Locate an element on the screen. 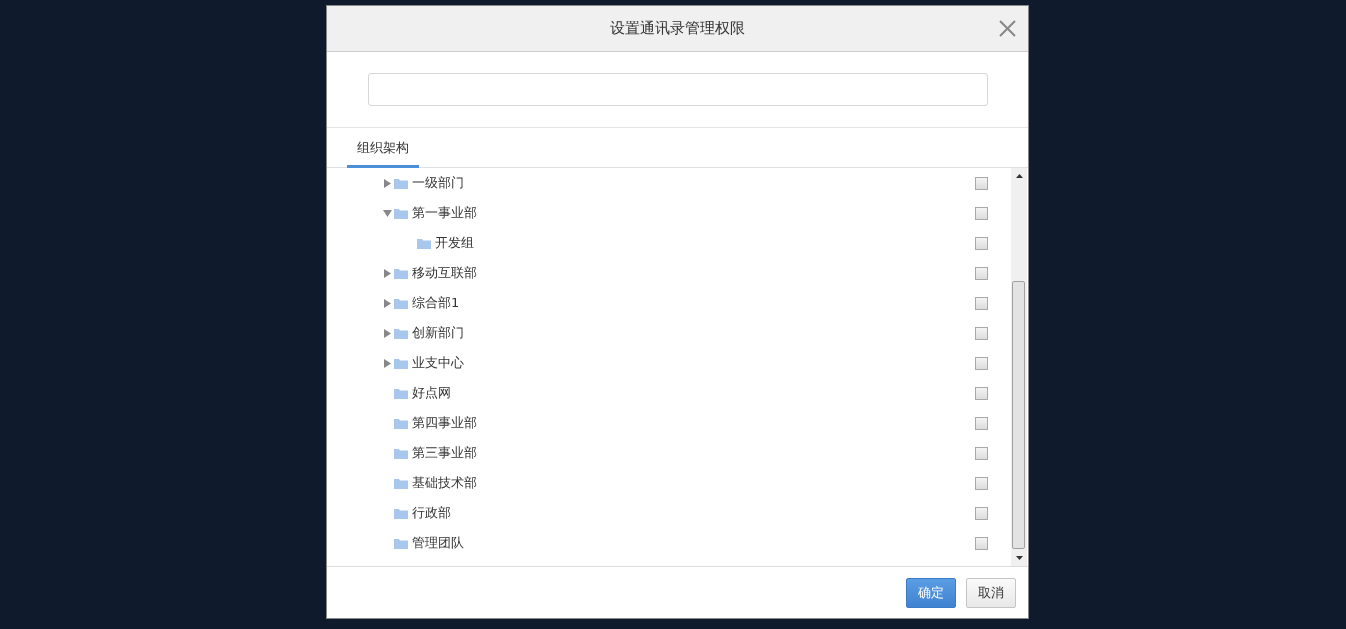 The image size is (1346, 629). tree-item-label: 业支中心 is located at coordinates (438, 363).